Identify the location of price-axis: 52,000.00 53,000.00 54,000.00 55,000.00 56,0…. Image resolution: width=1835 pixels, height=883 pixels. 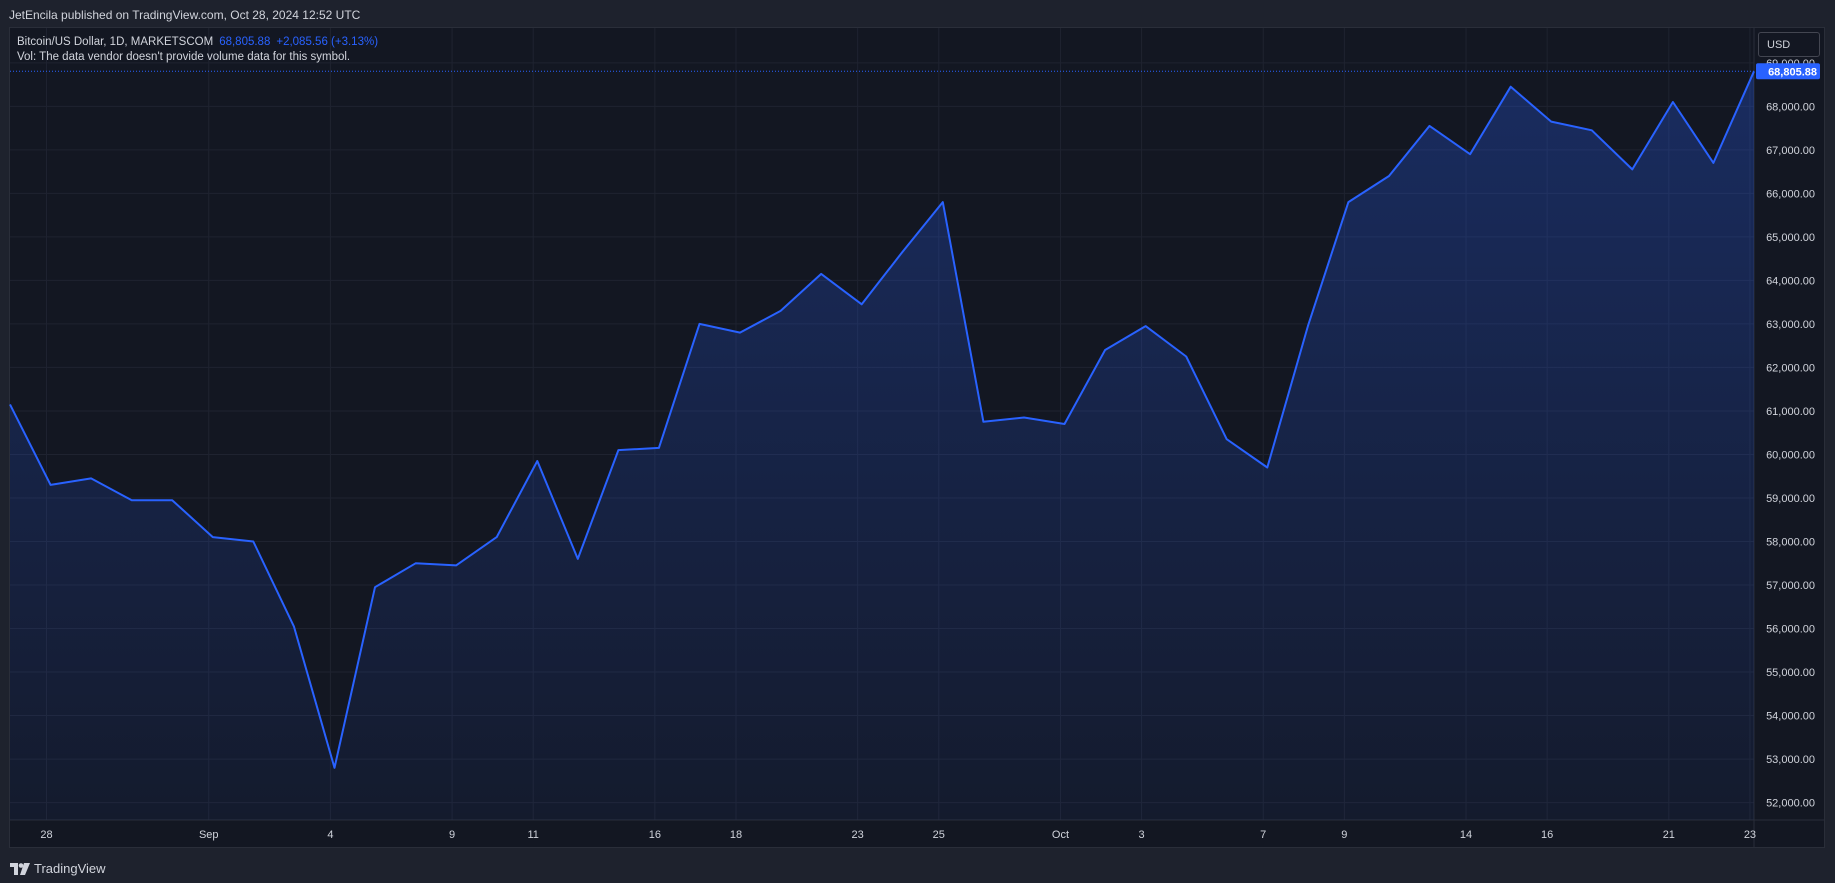
(1790, 434).